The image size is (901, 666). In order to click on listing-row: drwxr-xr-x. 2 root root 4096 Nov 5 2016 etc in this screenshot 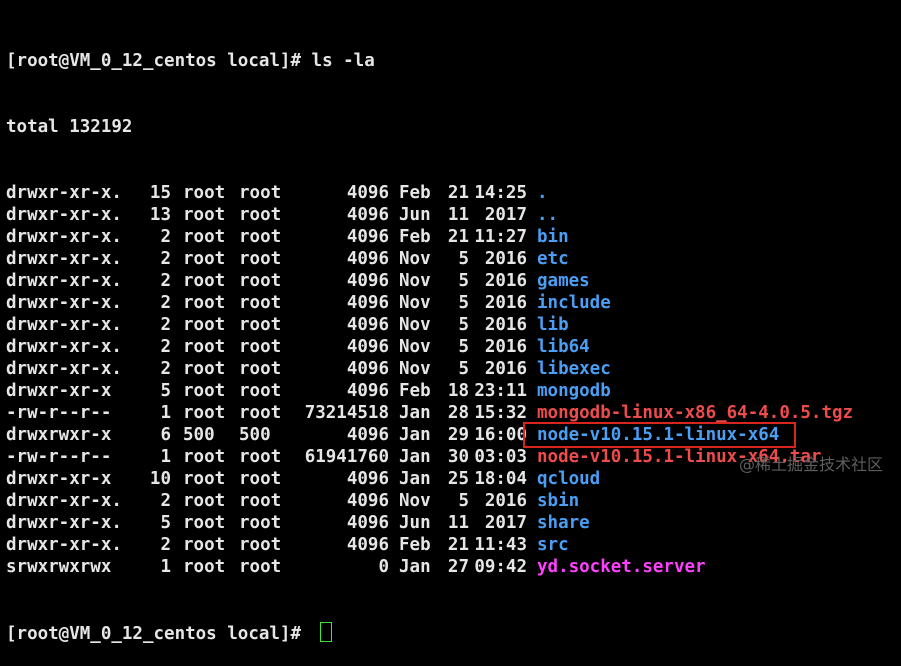, I will do `click(451, 259)`.